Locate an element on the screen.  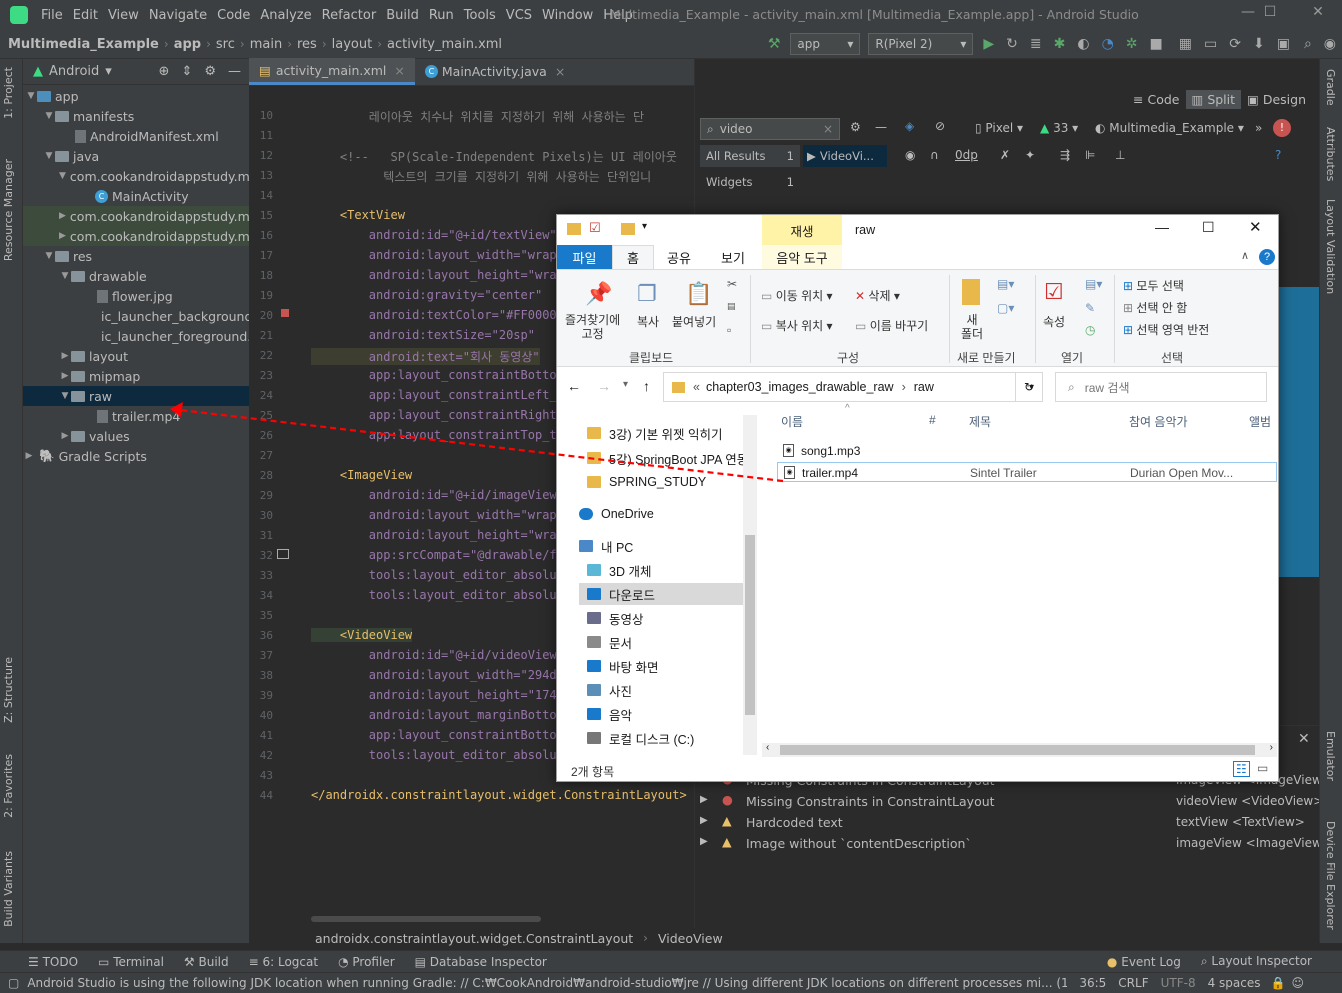
drag-annotation-arrow is located at coordinates (477, 442).